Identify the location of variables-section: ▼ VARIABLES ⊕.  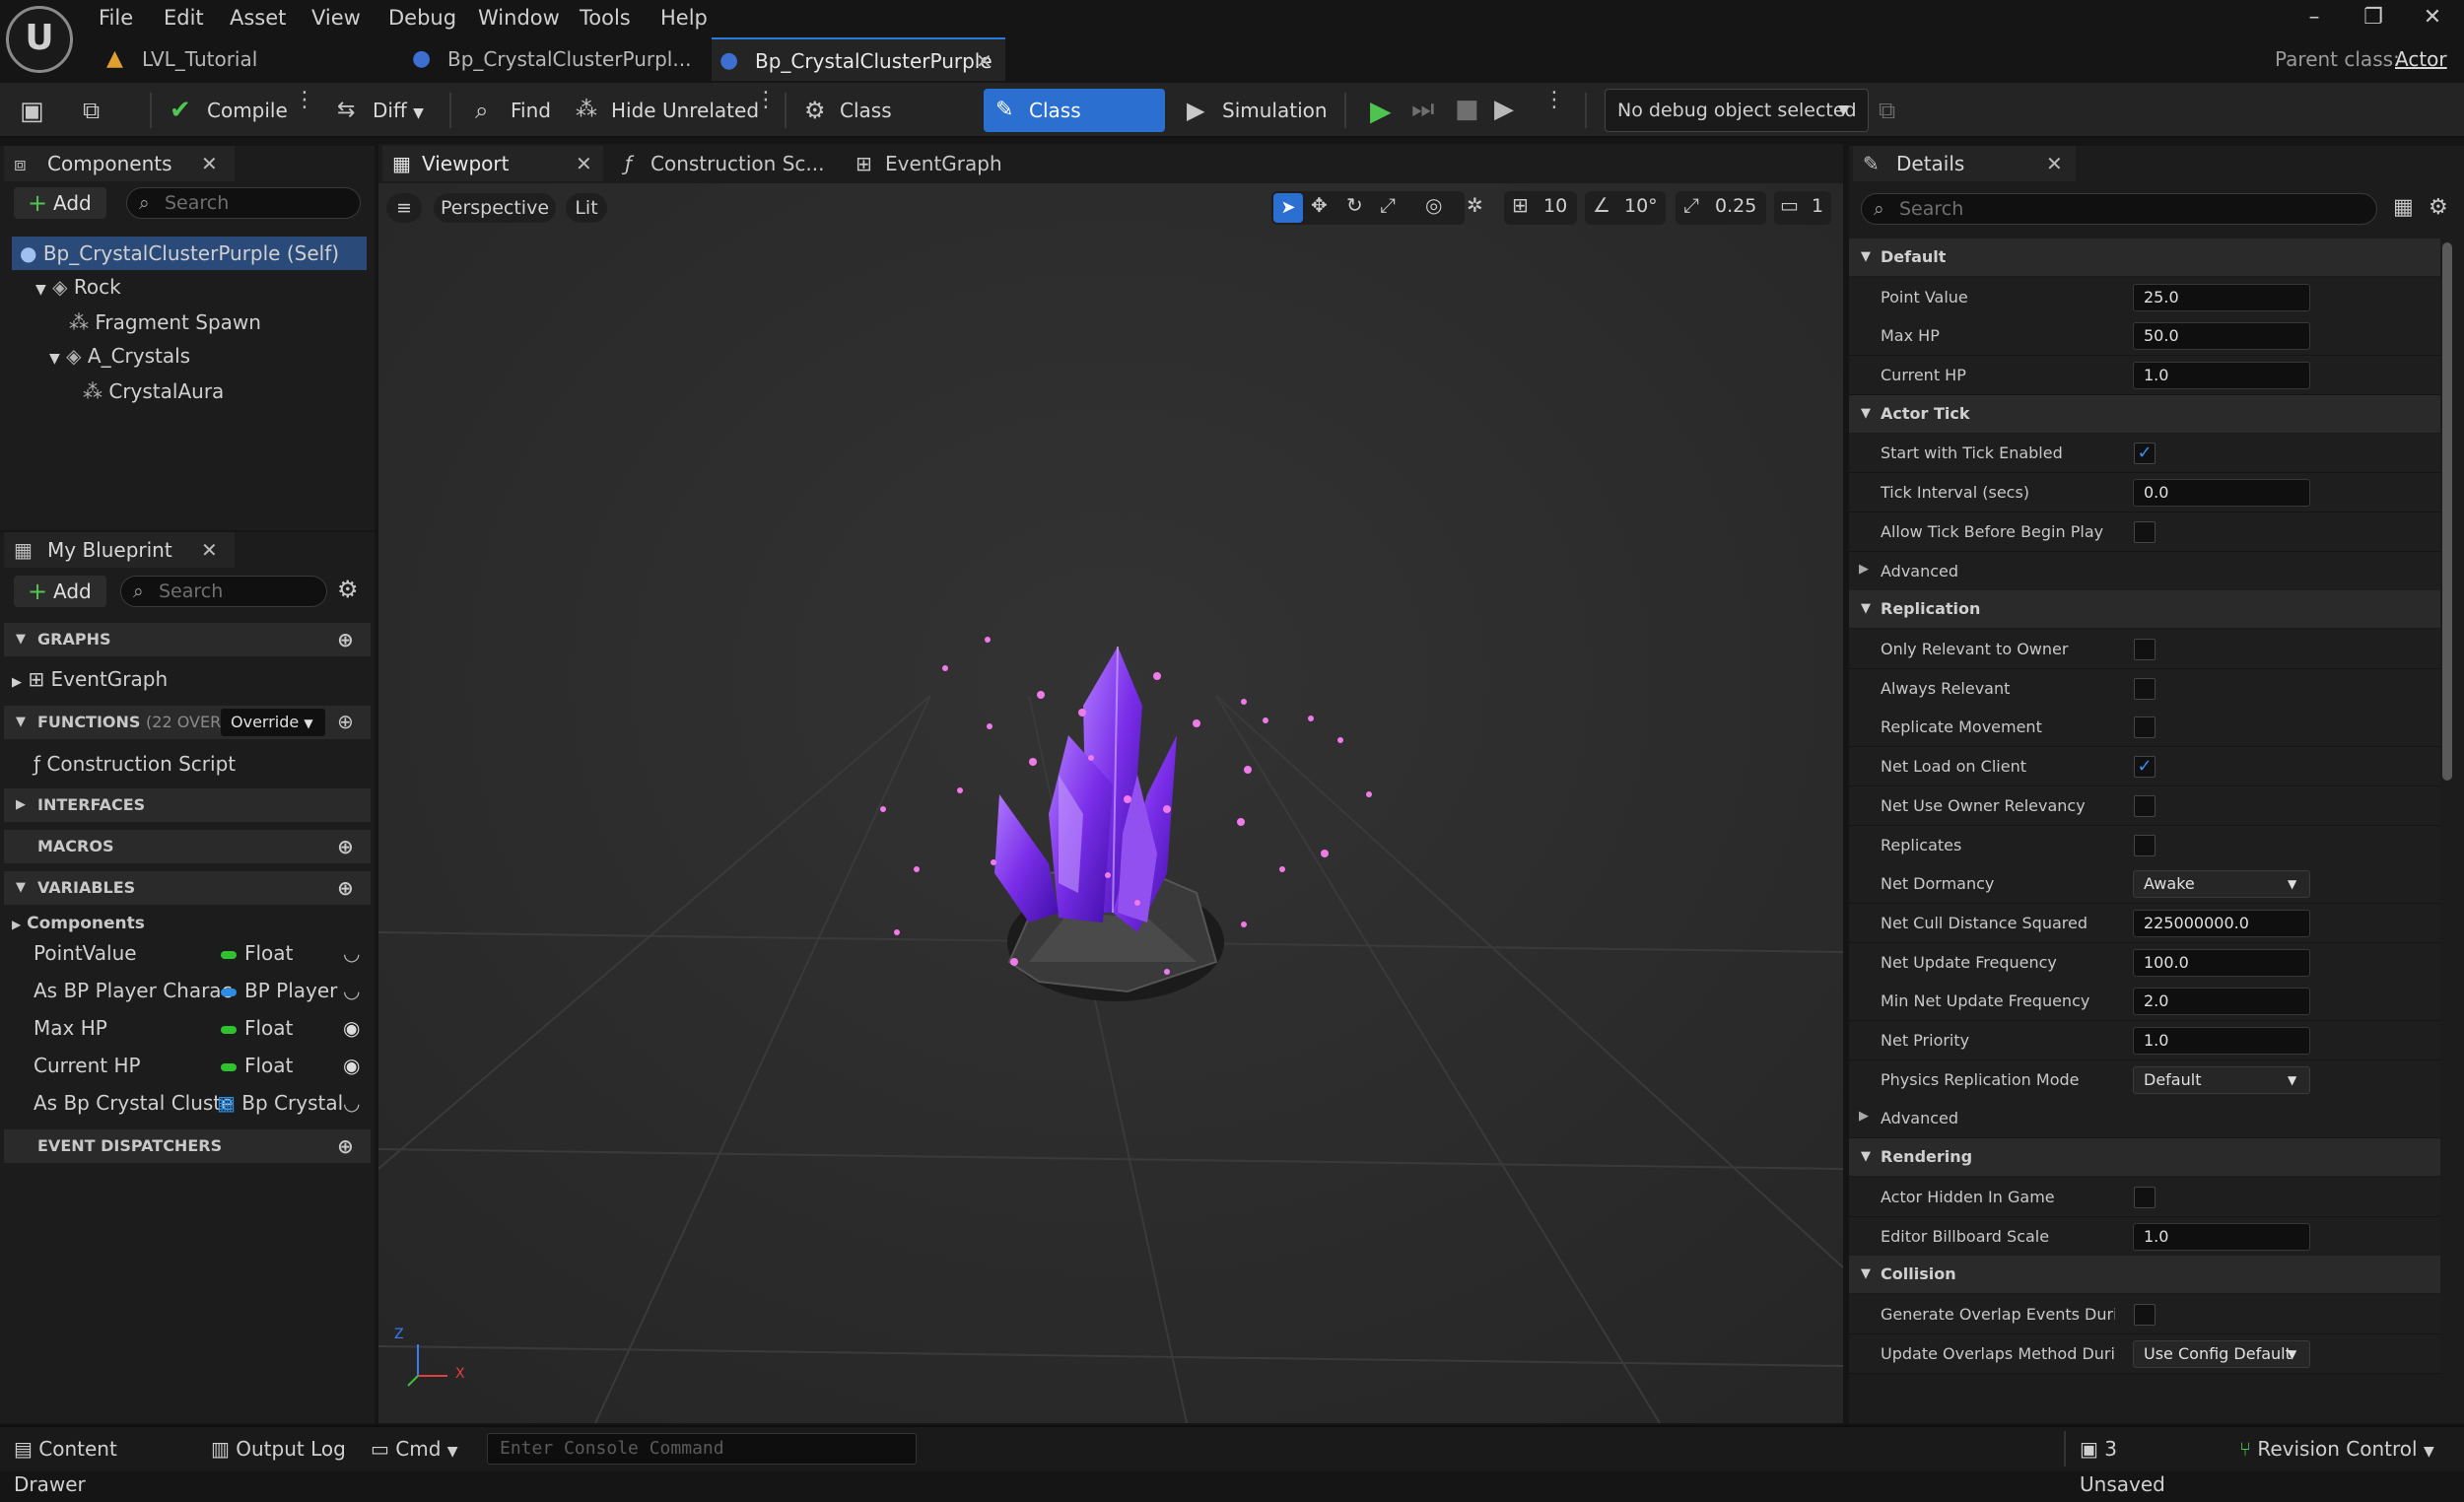
(187, 888).